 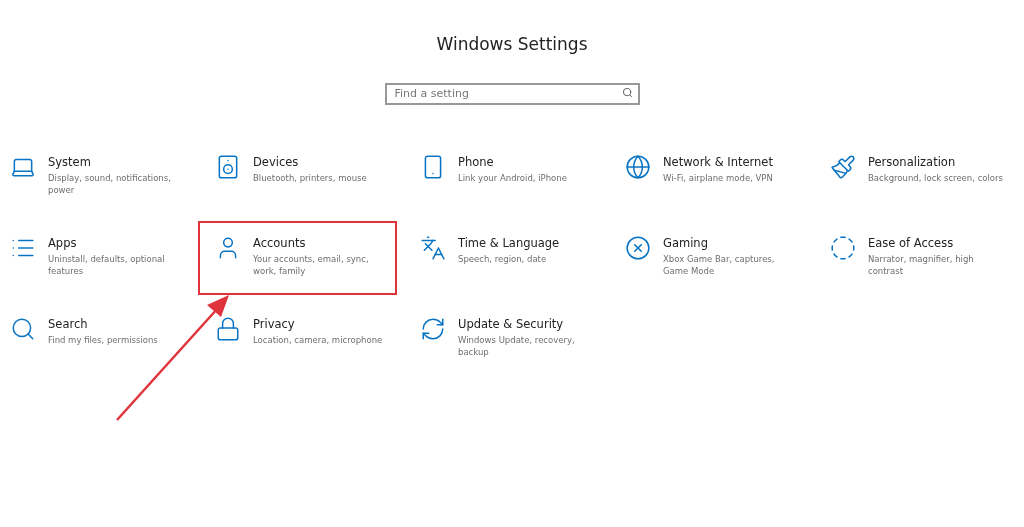 I want to click on category-title: Search, so click(x=68, y=324).